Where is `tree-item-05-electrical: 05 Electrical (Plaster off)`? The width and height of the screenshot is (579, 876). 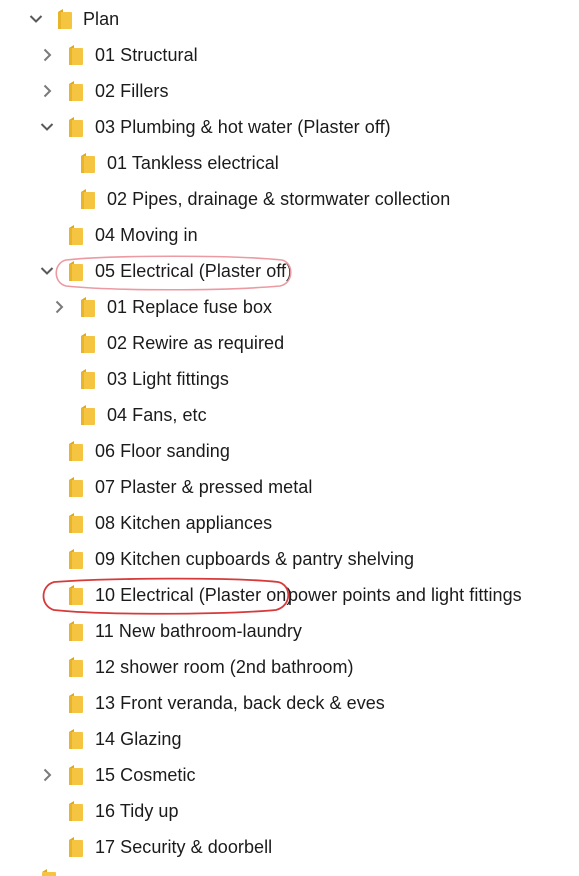 tree-item-05-electrical: 05 Electrical (Plaster off) is located at coordinates (289, 271).